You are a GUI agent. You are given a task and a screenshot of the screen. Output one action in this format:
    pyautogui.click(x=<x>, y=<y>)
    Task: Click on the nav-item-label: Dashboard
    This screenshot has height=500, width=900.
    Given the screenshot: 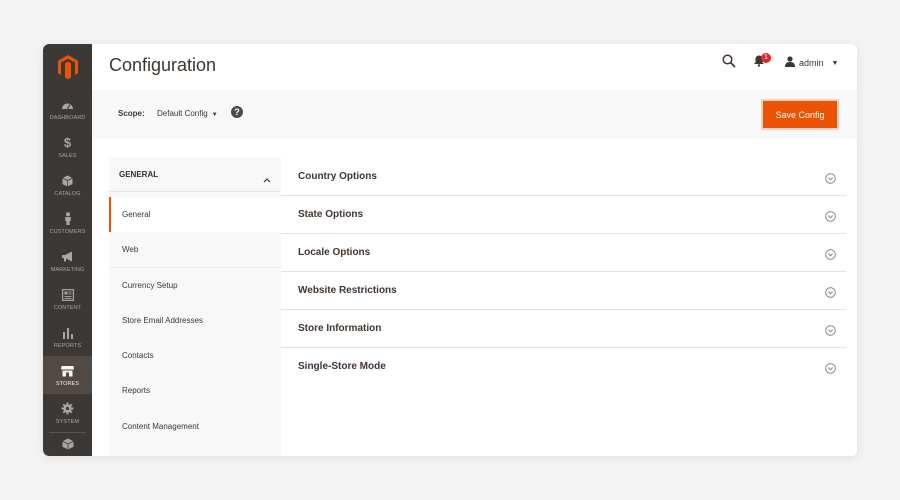 What is the action you would take?
    pyautogui.click(x=67, y=117)
    